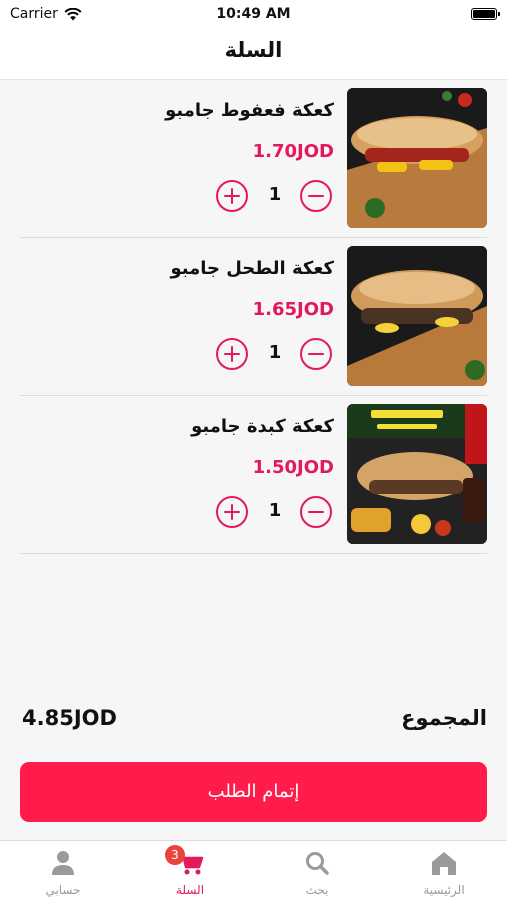  What do you see at coordinates (293, 467) in the screenshot?
I see `item-price: 1.50JOD` at bounding box center [293, 467].